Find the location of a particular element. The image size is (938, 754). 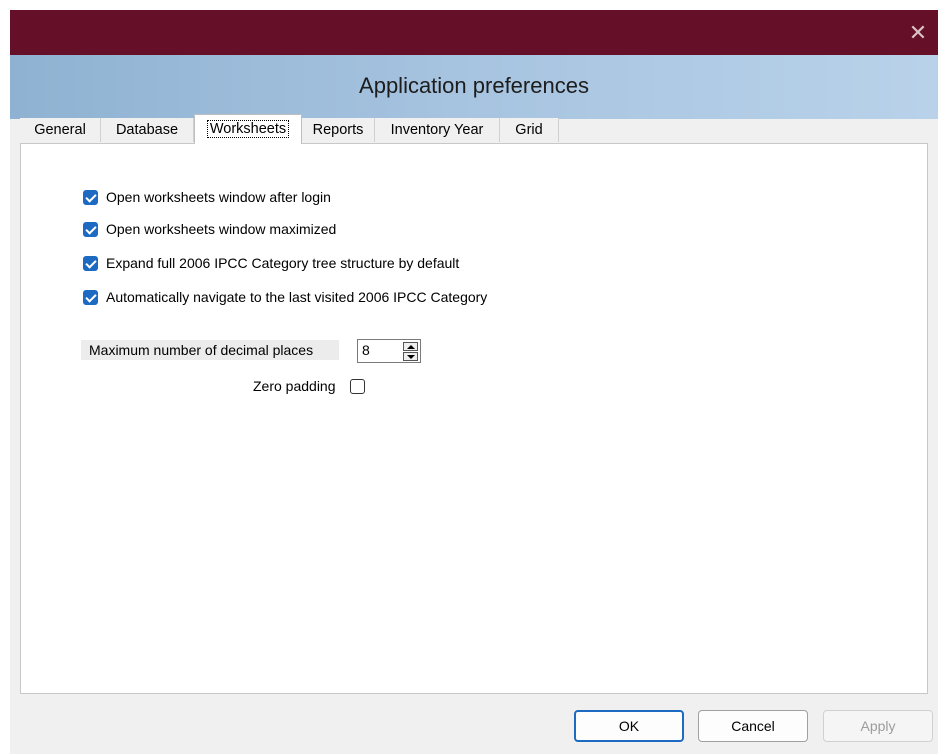

ok-button: OK is located at coordinates (629, 726).